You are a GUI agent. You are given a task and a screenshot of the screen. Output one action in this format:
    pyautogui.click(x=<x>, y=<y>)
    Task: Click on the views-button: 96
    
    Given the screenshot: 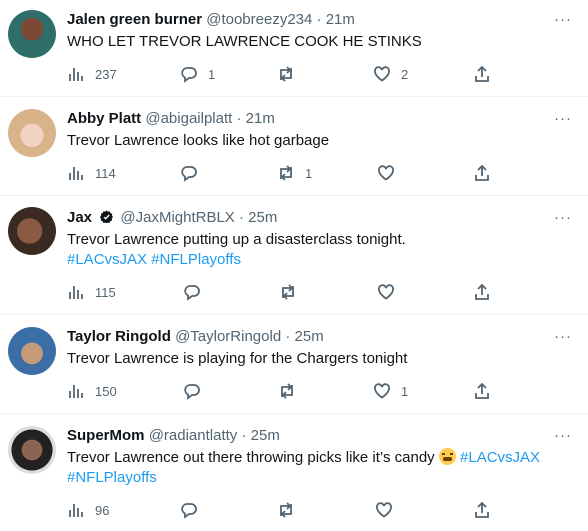 What is the action you would take?
    pyautogui.click(x=88, y=510)
    